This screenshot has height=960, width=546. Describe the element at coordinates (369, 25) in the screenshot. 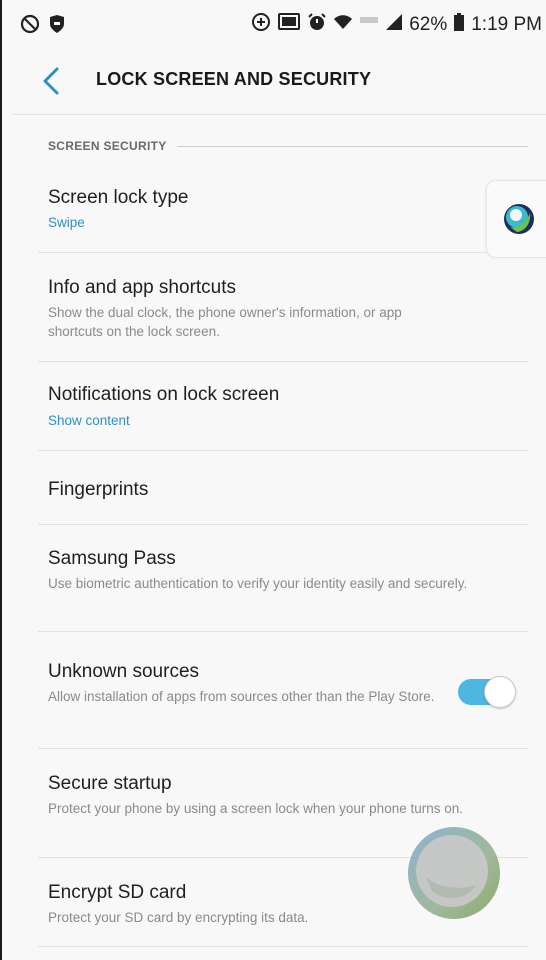

I see `lte-icon` at that location.